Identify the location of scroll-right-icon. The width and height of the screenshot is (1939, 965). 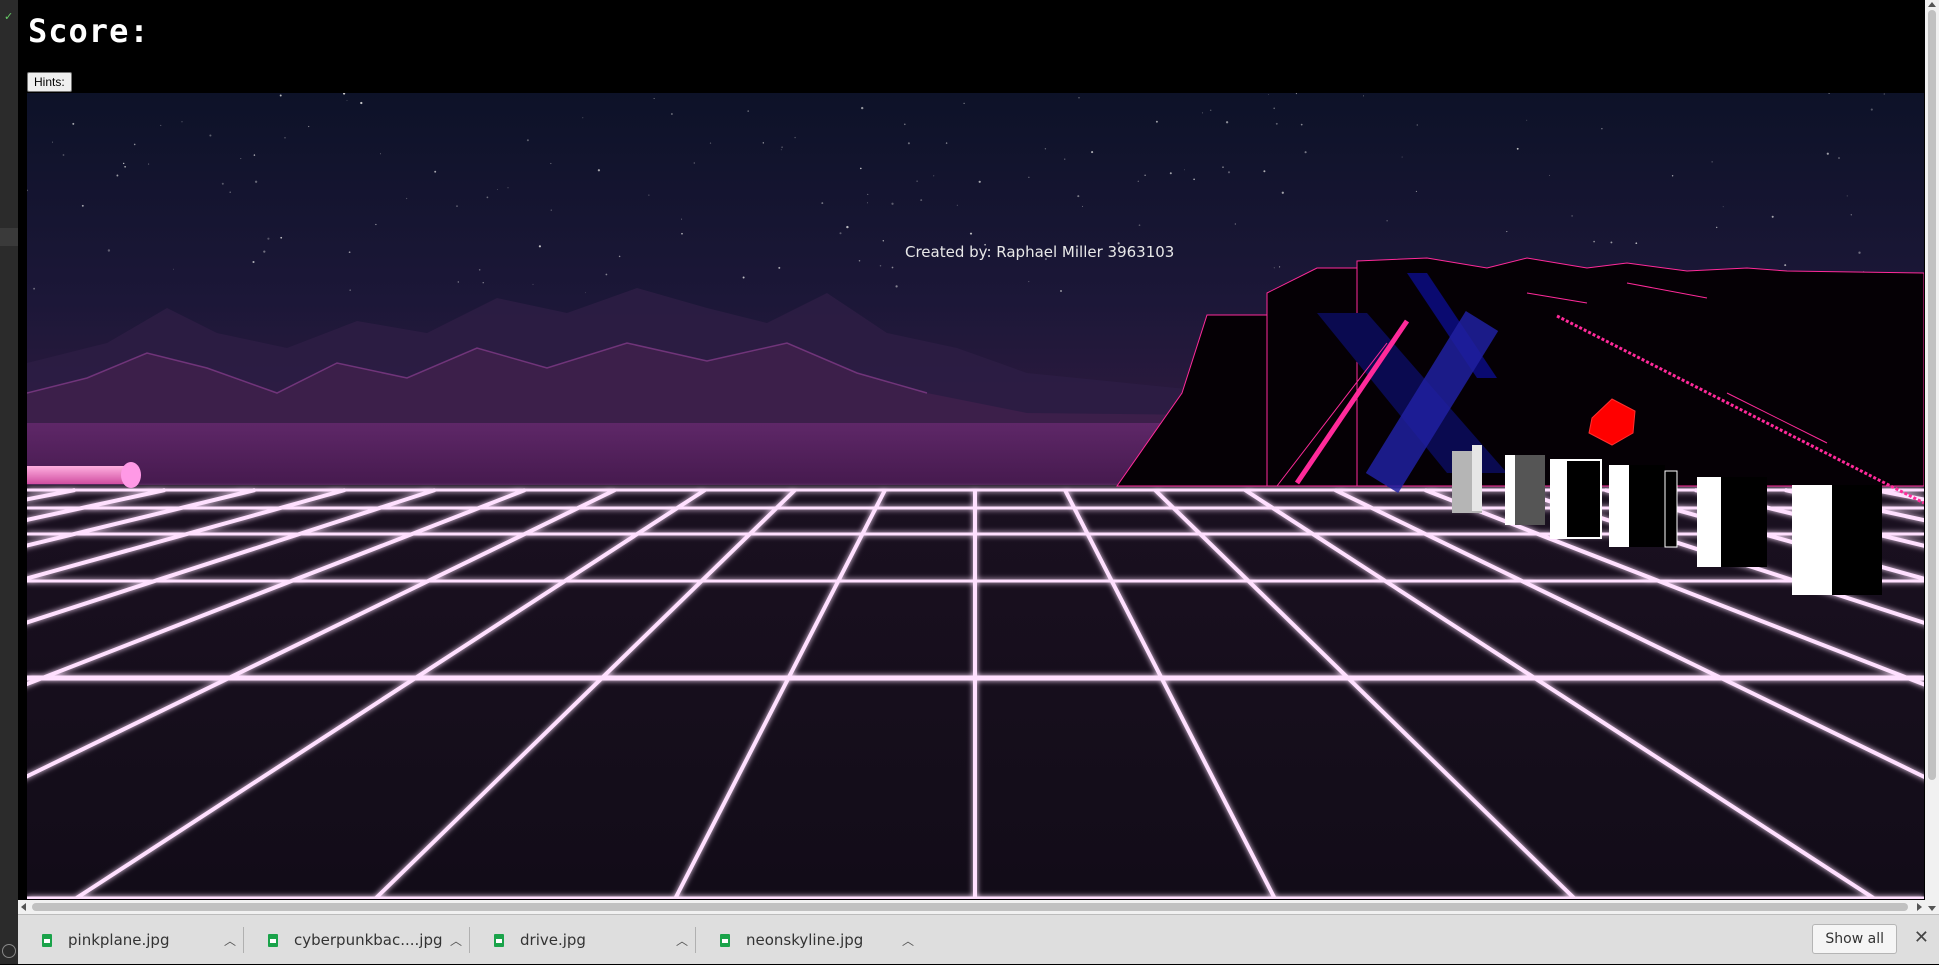
(1919, 907).